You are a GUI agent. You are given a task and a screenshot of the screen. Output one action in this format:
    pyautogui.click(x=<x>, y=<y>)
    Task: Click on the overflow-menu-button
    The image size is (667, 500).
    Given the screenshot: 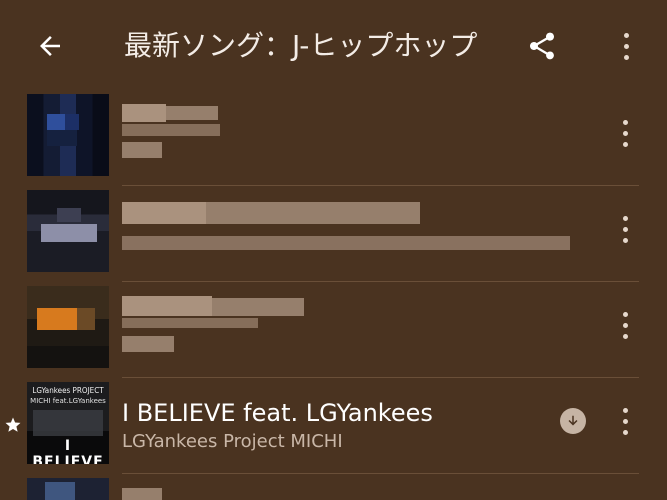 What is the action you would take?
    pyautogui.click(x=626, y=46)
    